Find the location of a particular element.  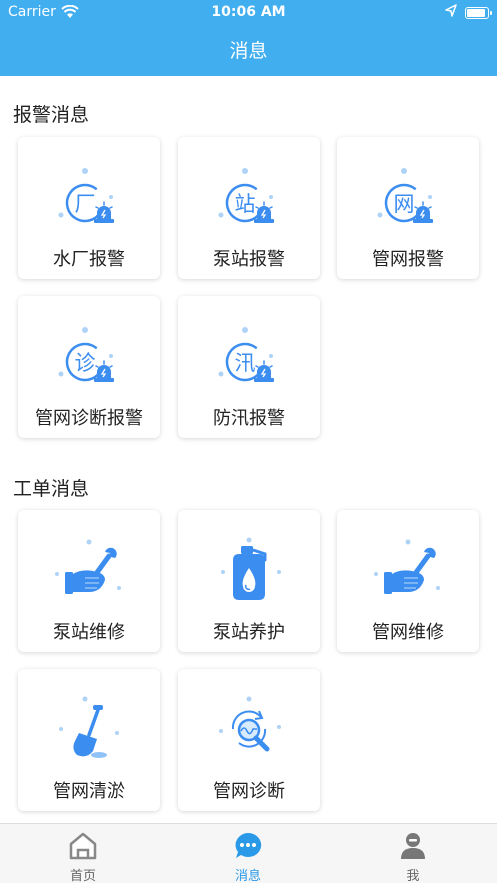

tab-profile-label: 我 is located at coordinates (413, 876).